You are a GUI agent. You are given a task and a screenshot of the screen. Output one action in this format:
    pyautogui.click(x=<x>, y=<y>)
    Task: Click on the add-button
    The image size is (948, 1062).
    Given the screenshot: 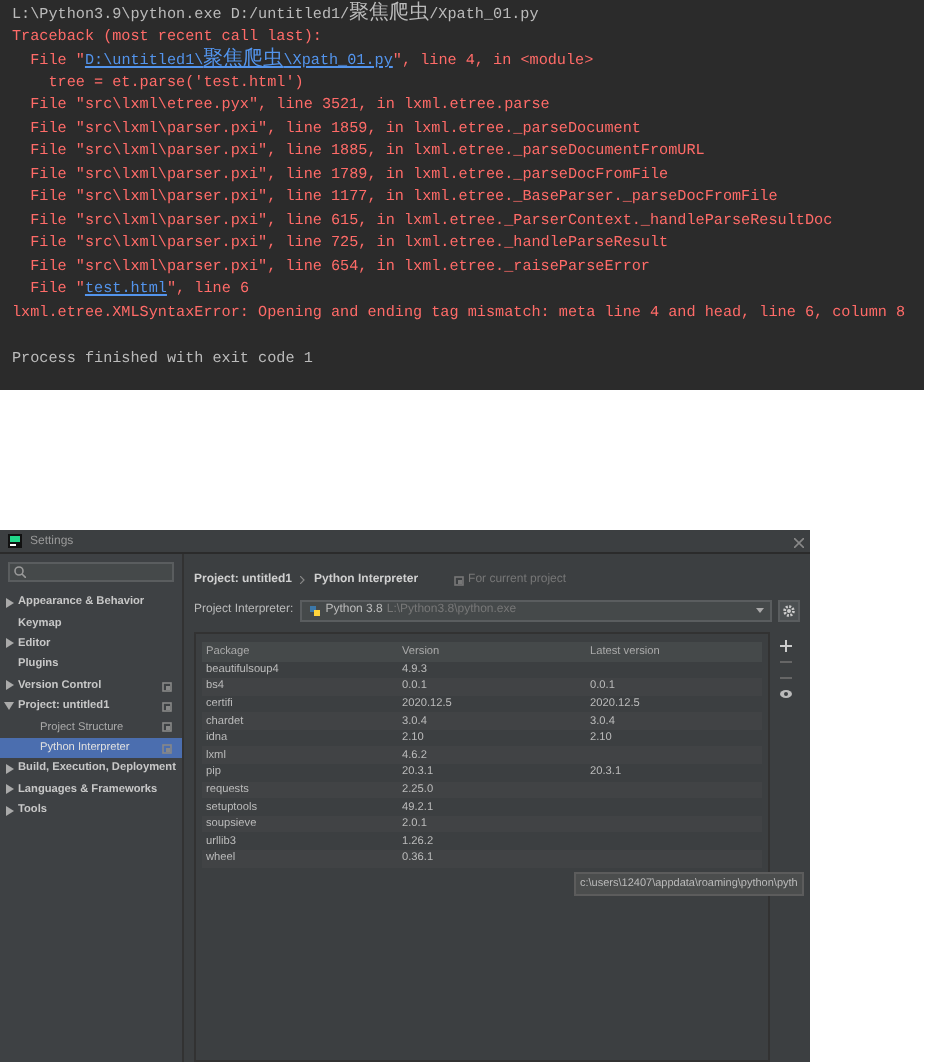 What is the action you would take?
    pyautogui.click(x=785, y=646)
    